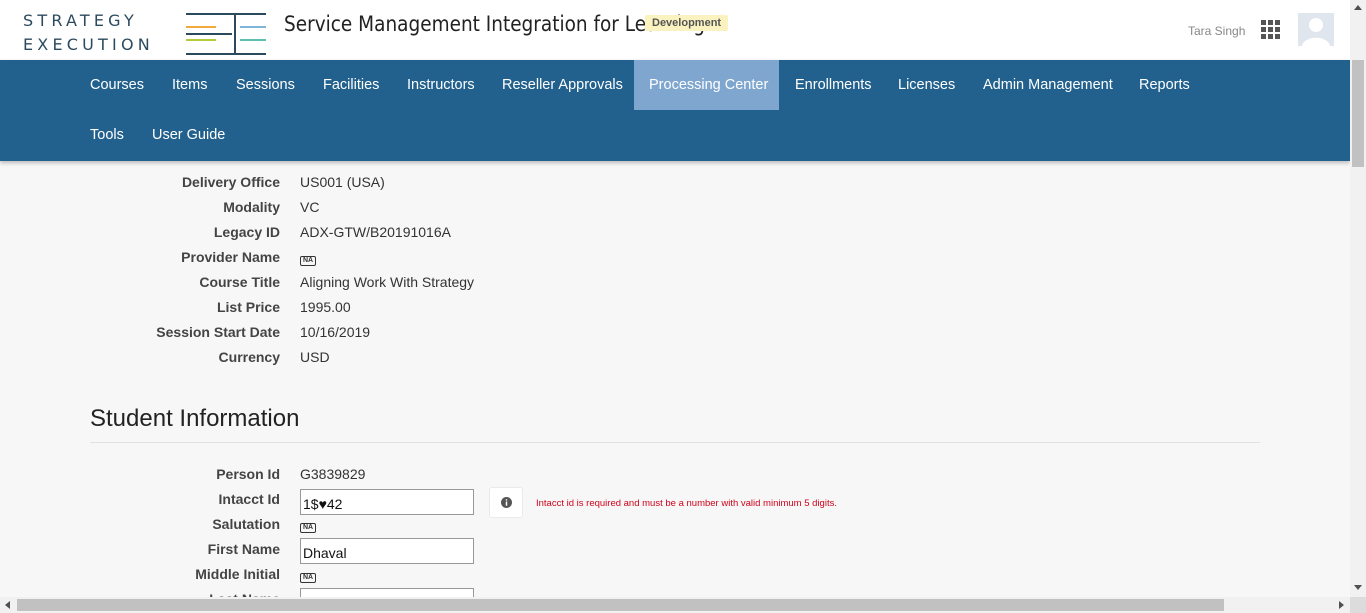  I want to click on nav-courses: Courses, so click(117, 85).